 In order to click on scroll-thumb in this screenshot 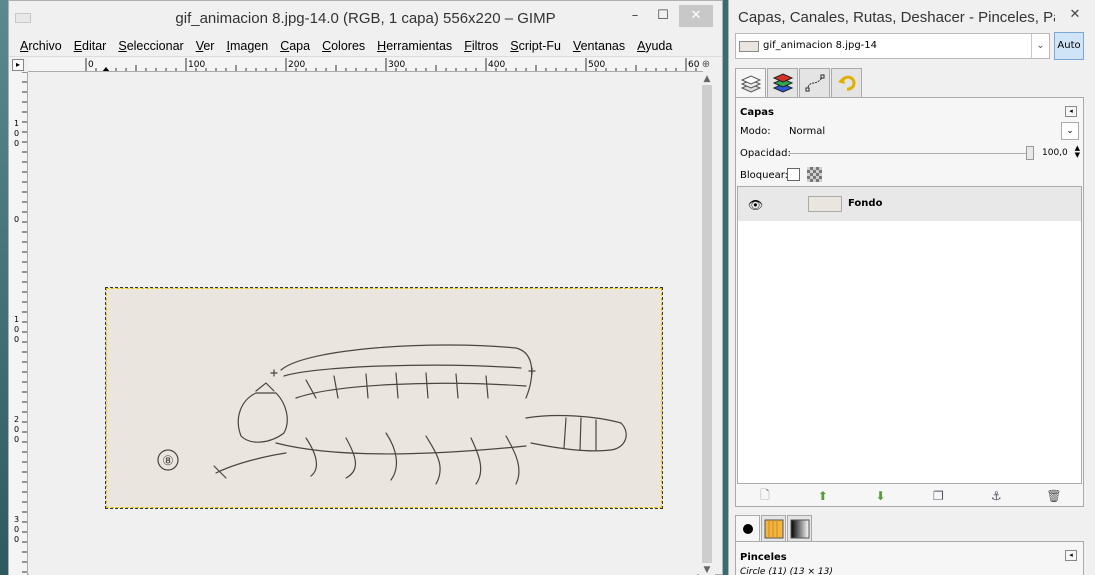, I will do `click(707, 324)`.